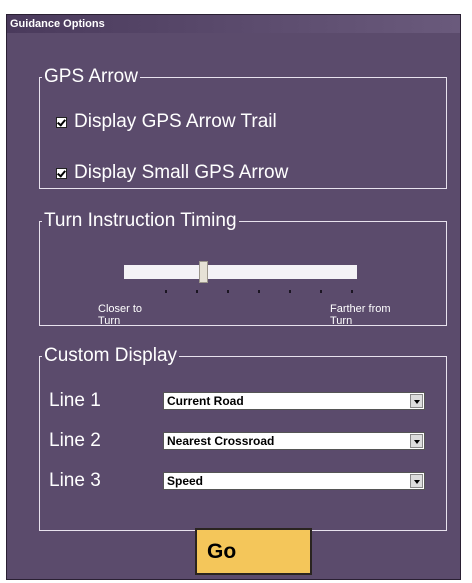 The image size is (472, 583). Describe the element at coordinates (294, 401) in the screenshot. I see `line-1-select: Current Road` at that location.